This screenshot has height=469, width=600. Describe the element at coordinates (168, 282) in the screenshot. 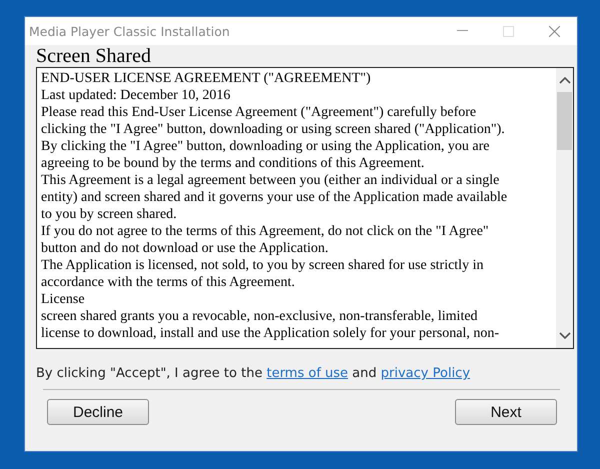

I see `license-line: accordance with the terms of this Agreement.` at that location.